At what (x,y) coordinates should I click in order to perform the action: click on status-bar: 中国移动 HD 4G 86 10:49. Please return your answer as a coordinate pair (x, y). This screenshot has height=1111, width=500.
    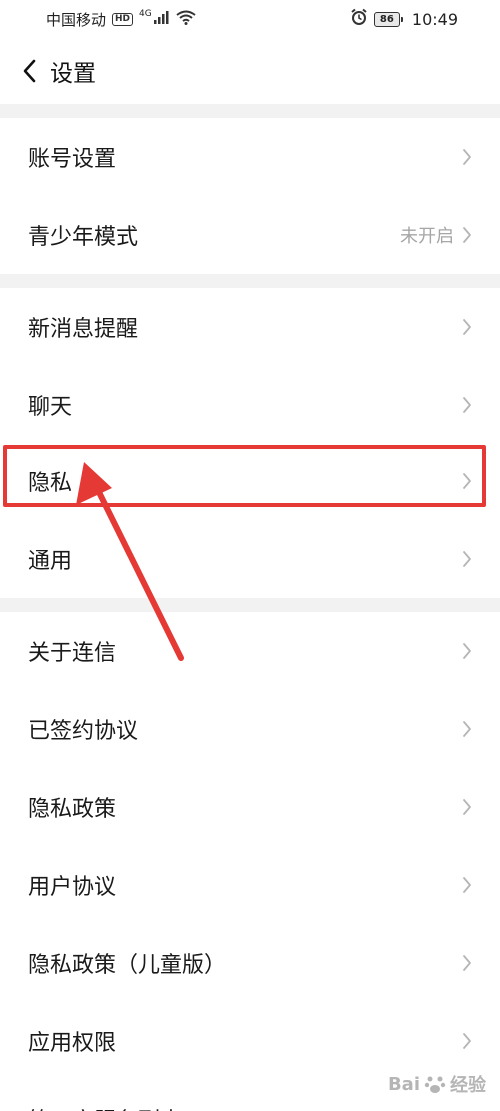
    Looking at the image, I should click on (250, 19).